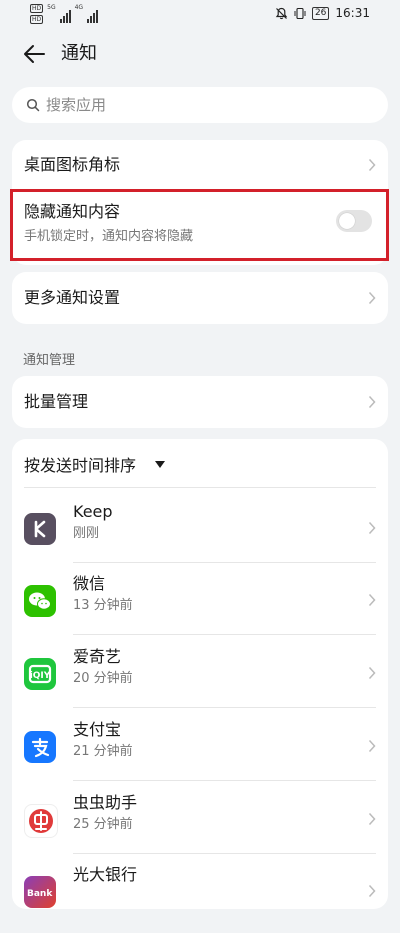  I want to click on app-row-chongchong: 虫虫助手 25 分钟前, so click(200, 825).